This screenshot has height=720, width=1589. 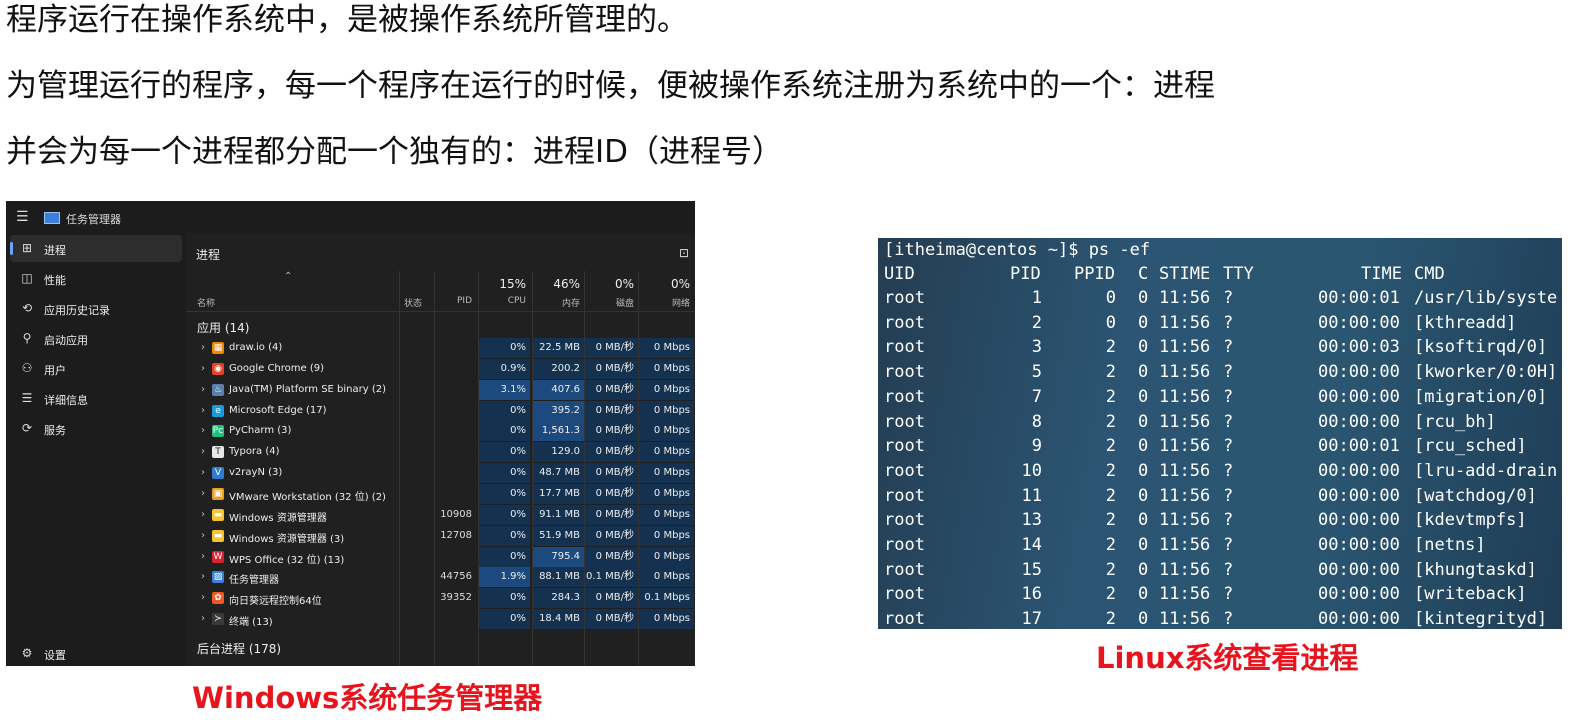 What do you see at coordinates (610, 302) in the screenshot?
I see `column-disk: 磁盘` at bounding box center [610, 302].